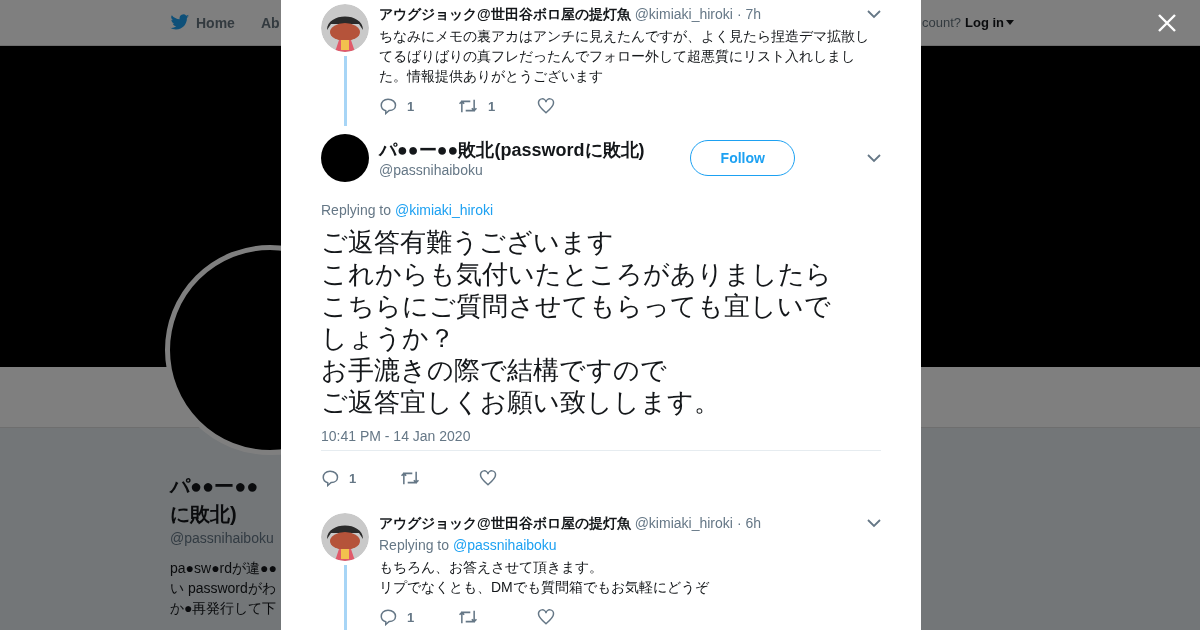 This screenshot has height=630, width=1200. What do you see at coordinates (743, 158) in the screenshot?
I see `follow-button: Follow` at bounding box center [743, 158].